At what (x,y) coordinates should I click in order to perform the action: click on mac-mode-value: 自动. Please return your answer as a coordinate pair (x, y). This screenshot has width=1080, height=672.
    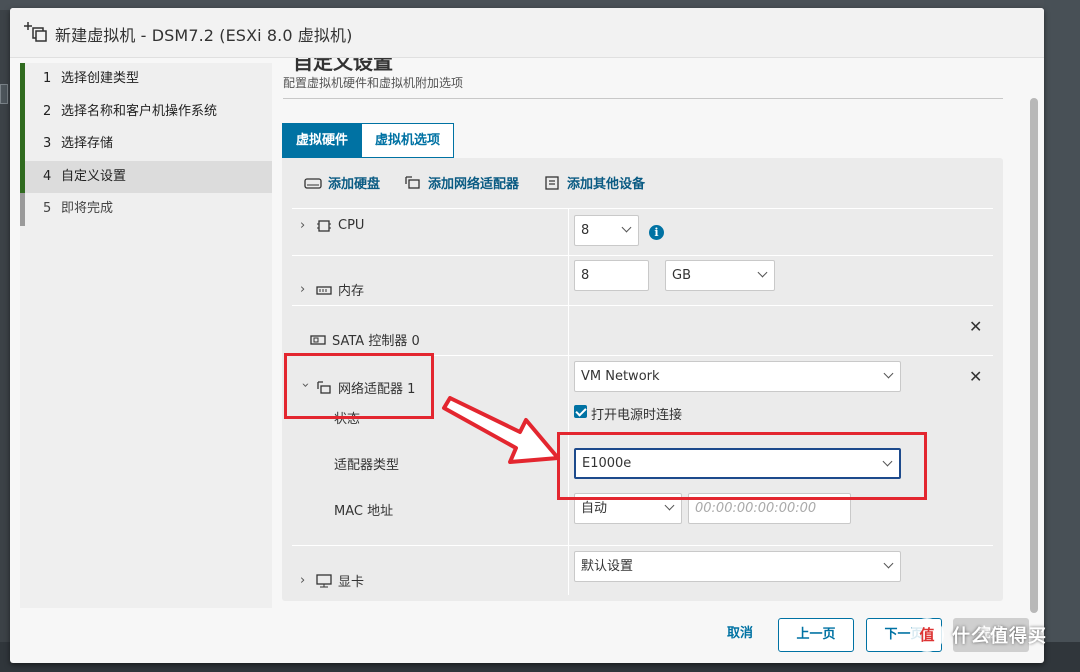
    Looking at the image, I should click on (594, 508).